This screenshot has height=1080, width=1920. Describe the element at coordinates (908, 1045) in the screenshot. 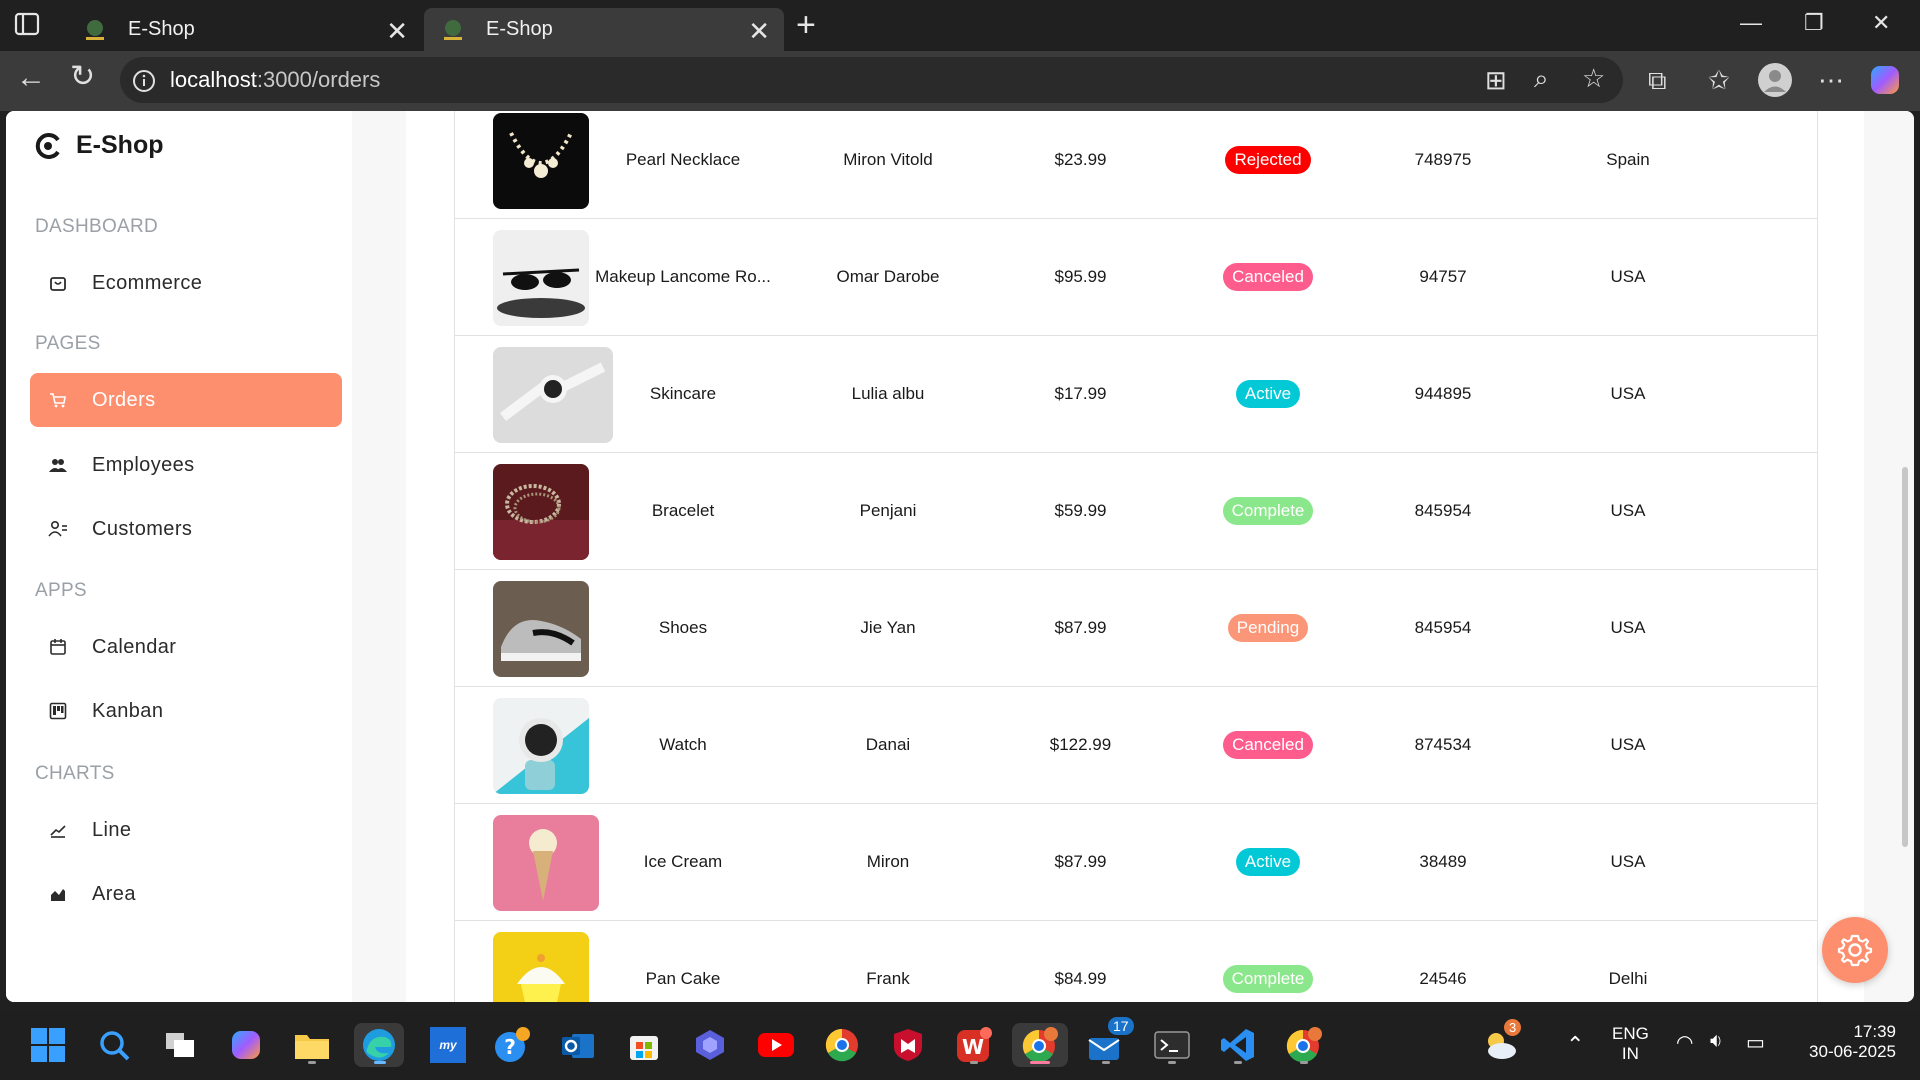

I see `mcafee-button` at that location.